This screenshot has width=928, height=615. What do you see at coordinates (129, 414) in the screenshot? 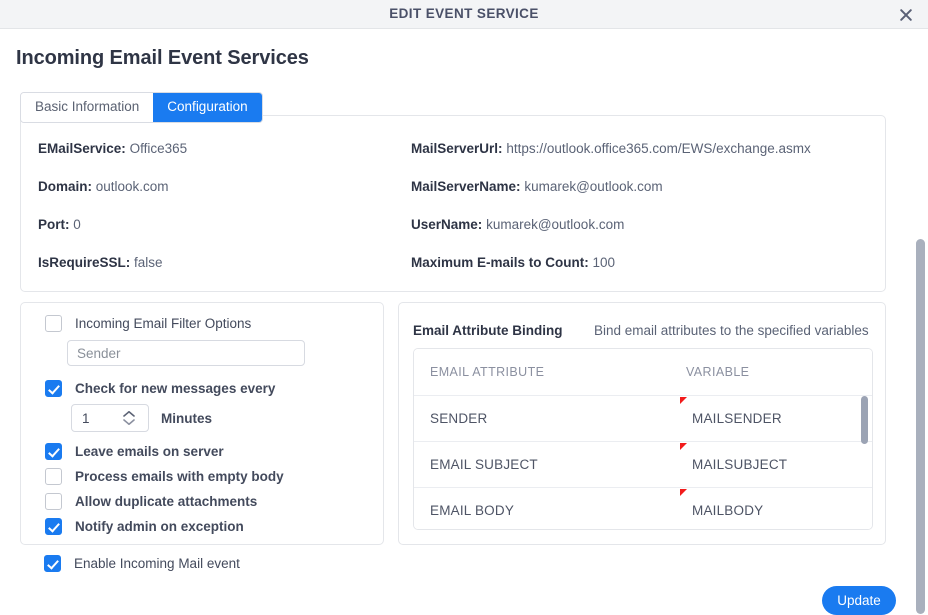
I see `chevron-up-icon` at bounding box center [129, 414].